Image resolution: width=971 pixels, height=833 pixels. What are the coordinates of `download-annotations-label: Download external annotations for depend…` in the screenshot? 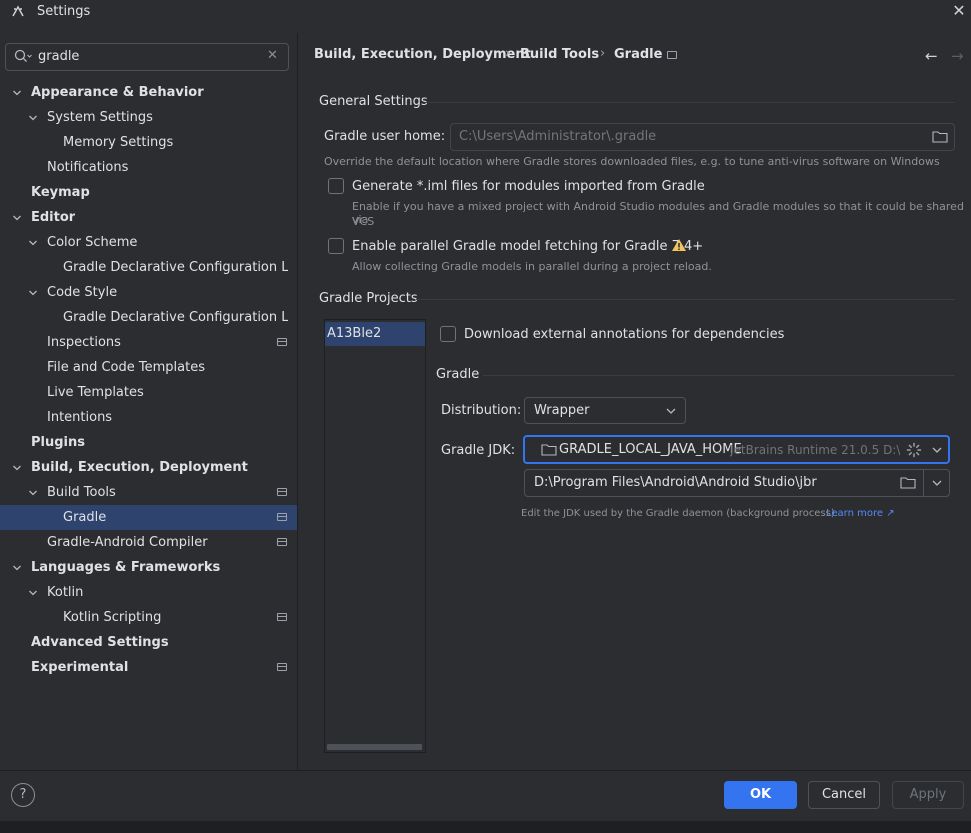 It's located at (624, 334).